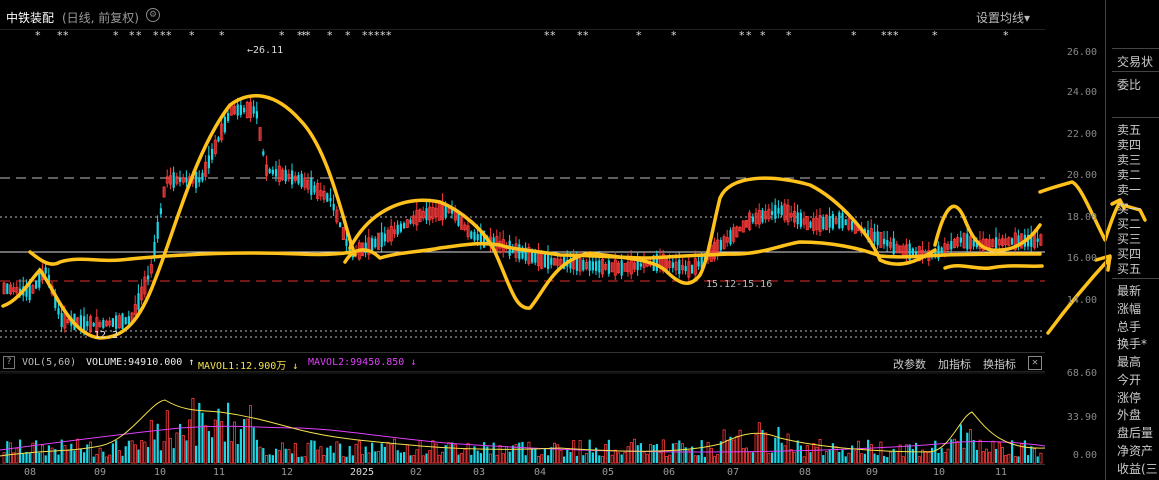 This screenshot has height=480, width=1159. Describe the element at coordinates (1035, 363) in the screenshot. I see `close-icon: ✕` at that location.